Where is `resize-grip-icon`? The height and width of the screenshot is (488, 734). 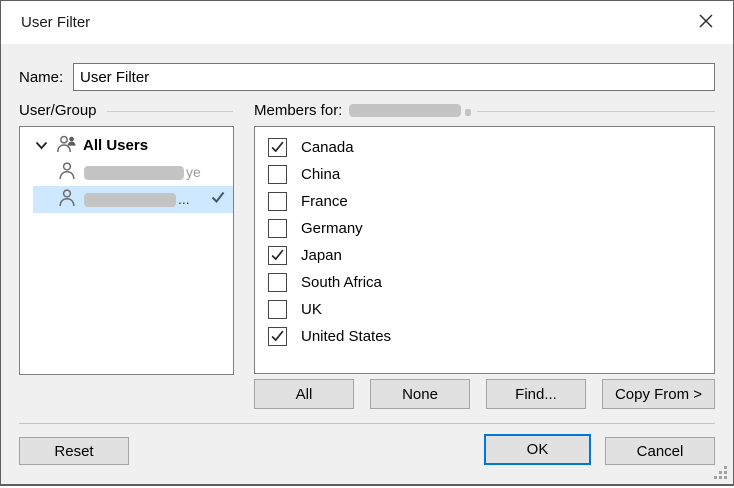
resize-grip-icon is located at coordinates (720, 472).